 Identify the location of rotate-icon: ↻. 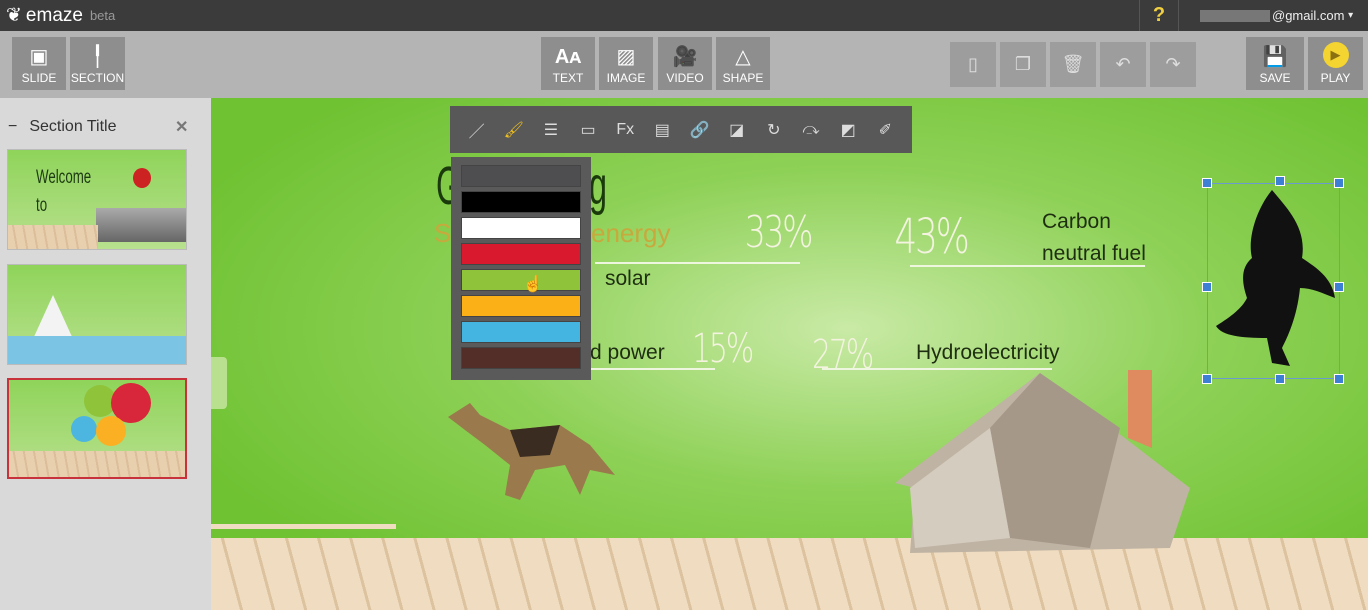
(774, 130).